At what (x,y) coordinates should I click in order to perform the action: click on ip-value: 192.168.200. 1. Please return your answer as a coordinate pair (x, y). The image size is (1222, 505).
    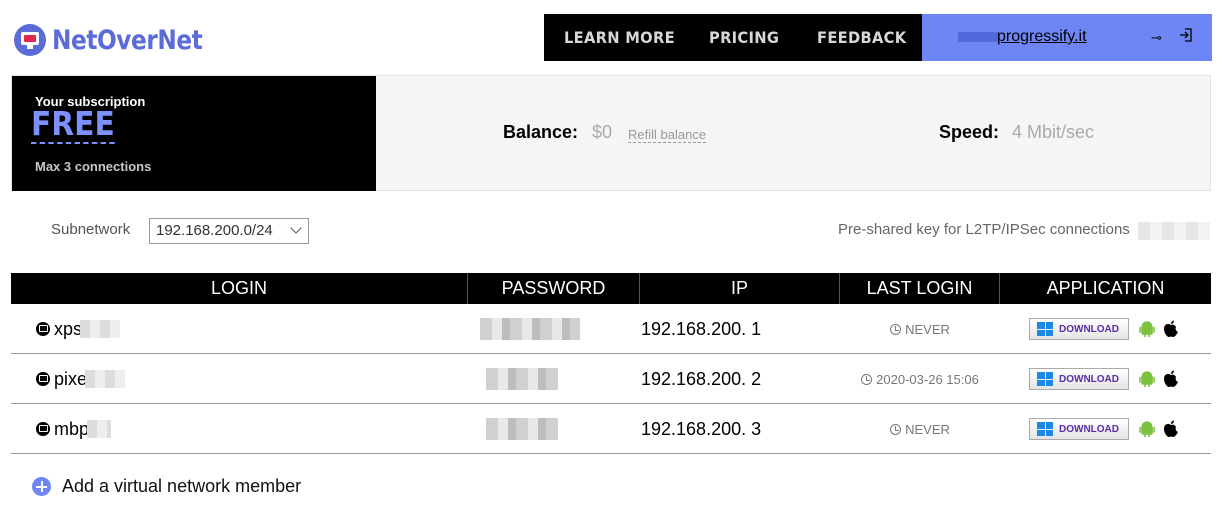
    Looking at the image, I should click on (701, 328).